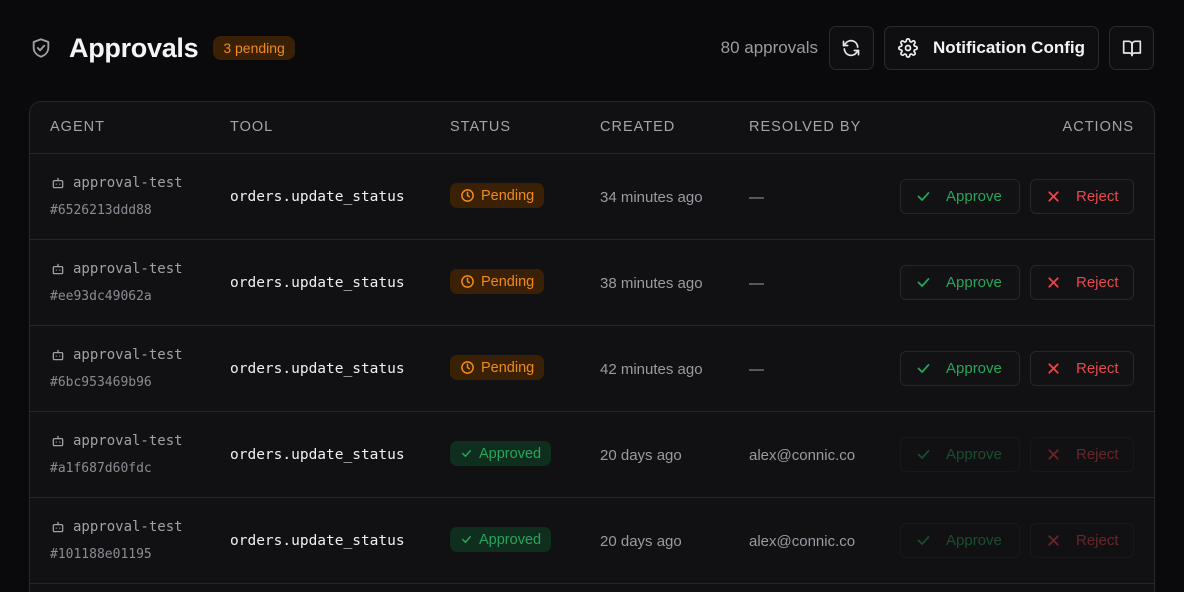  I want to click on column-header-resolved-by: RESOLVED BY, so click(805, 127).